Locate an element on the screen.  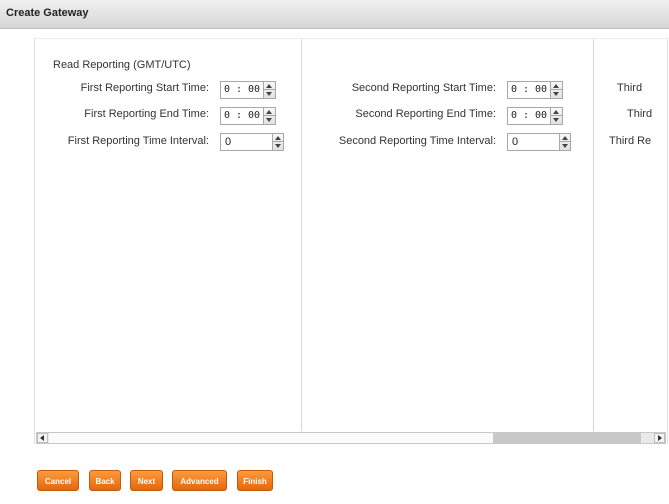
first-end-time-spinner is located at coordinates (269, 116).